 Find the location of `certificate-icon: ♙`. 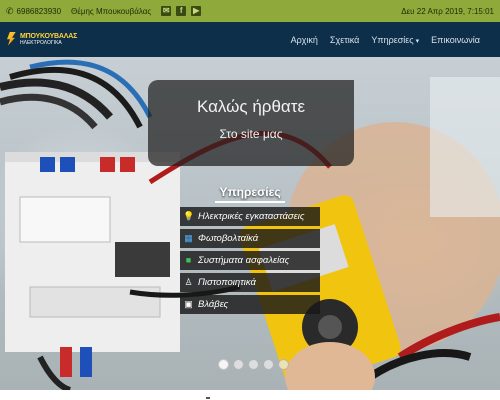

certificate-icon: ♙ is located at coordinates (188, 282).